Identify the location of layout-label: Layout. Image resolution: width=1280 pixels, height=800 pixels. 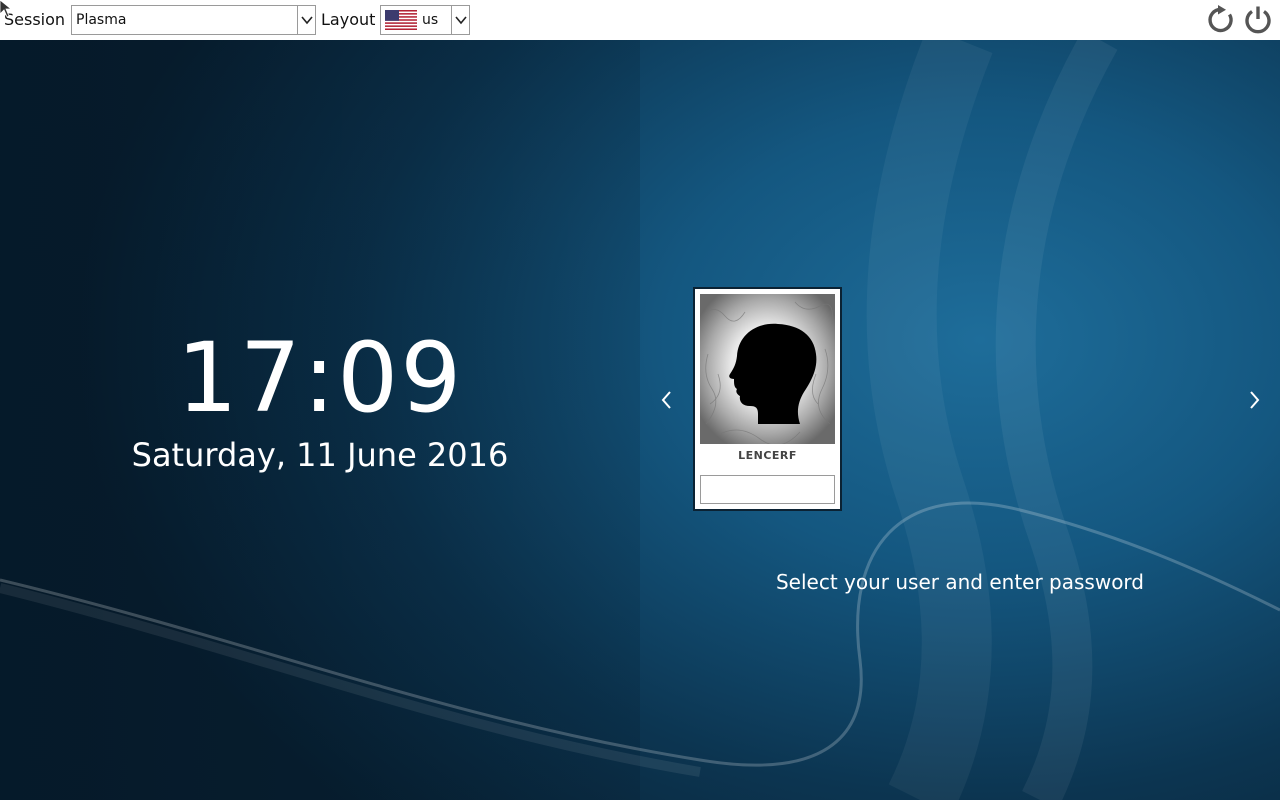
(348, 19).